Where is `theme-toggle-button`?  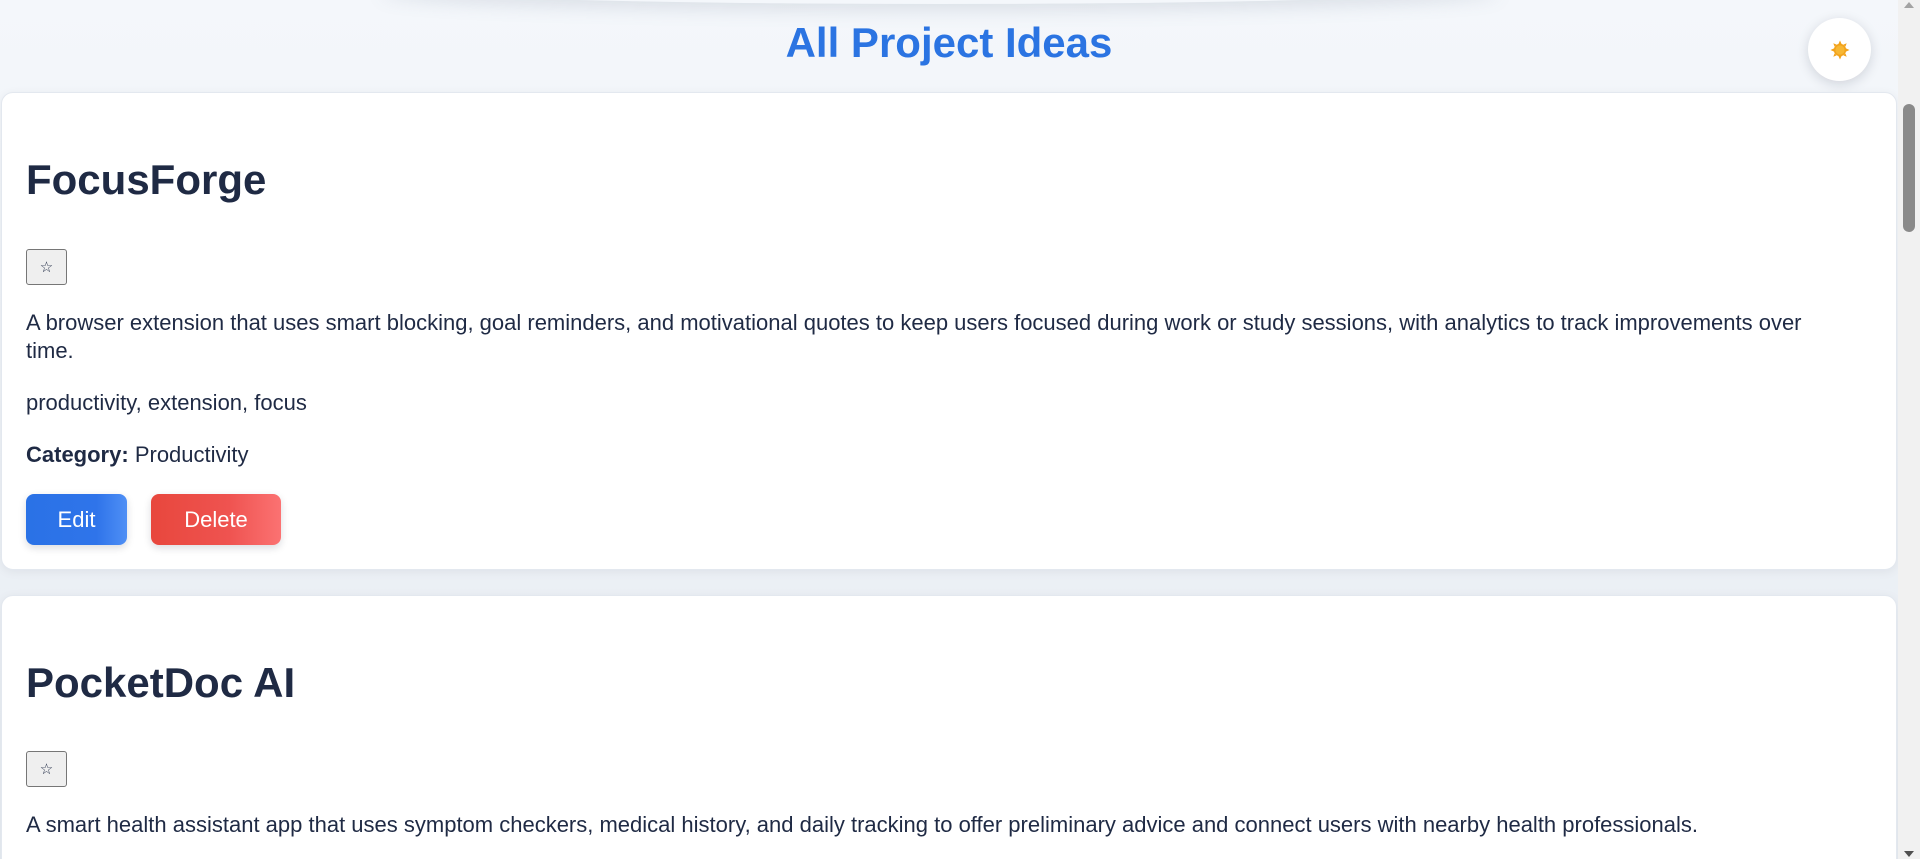 theme-toggle-button is located at coordinates (1839, 49).